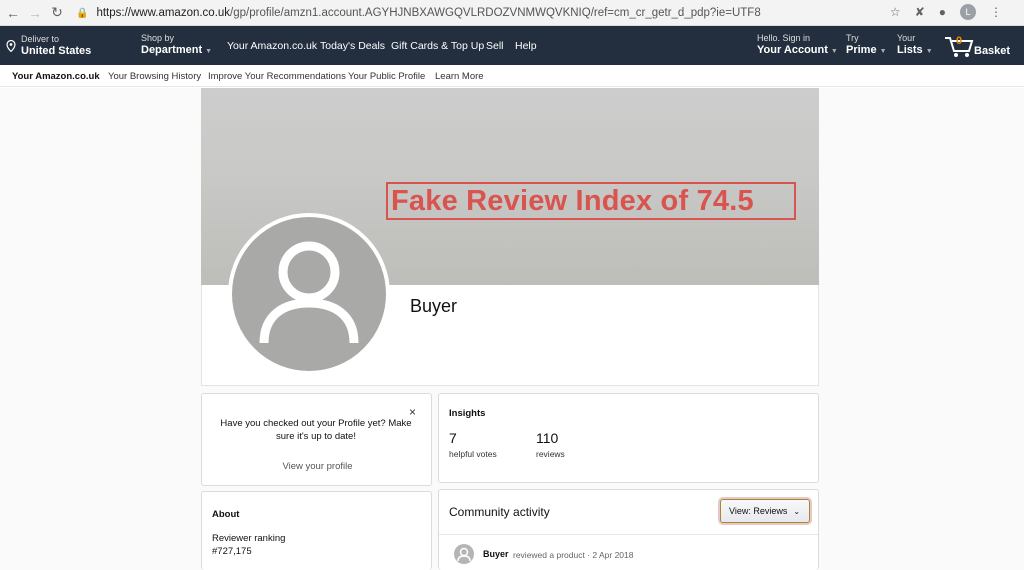 This screenshot has height=570, width=1024. Describe the element at coordinates (906, 38) in the screenshot. I see `your-label: Your` at that location.